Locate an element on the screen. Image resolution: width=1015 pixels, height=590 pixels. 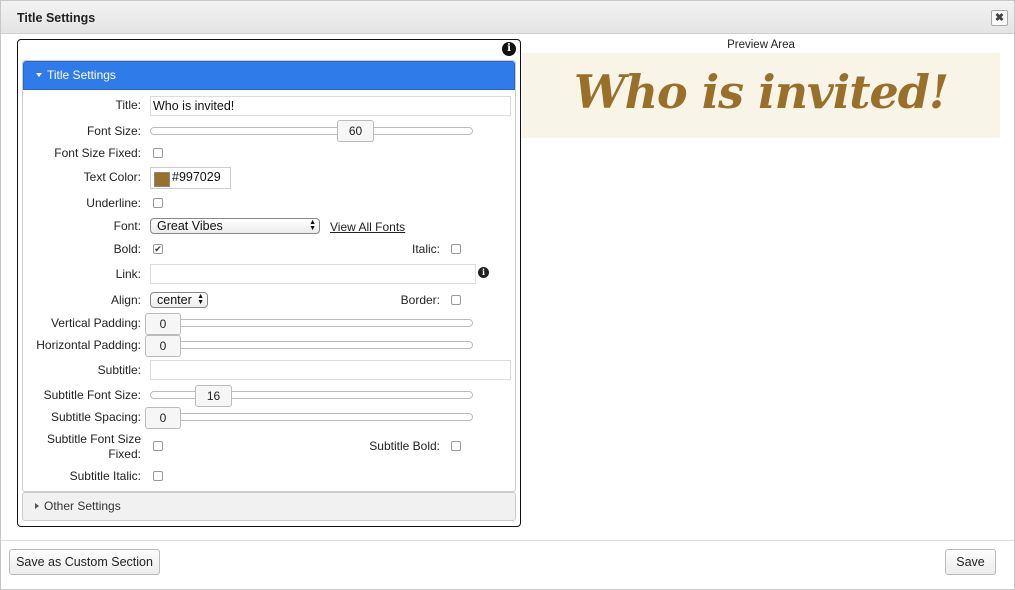
align-select: center ▲ ▼ is located at coordinates (179, 300).